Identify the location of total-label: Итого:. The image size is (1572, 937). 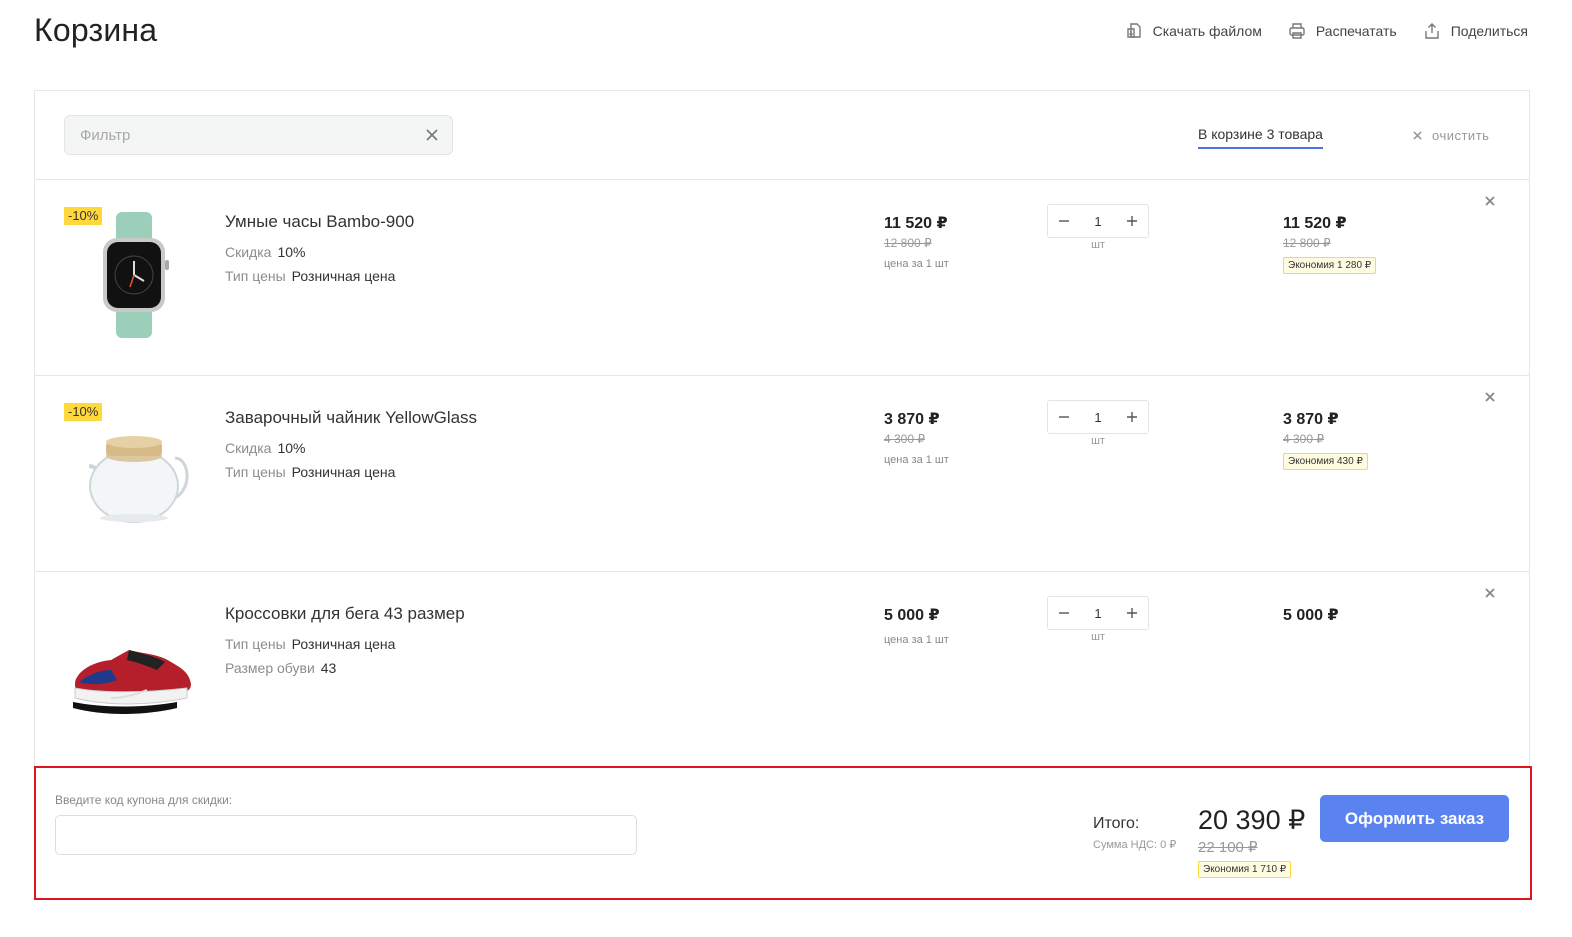
(1116, 823).